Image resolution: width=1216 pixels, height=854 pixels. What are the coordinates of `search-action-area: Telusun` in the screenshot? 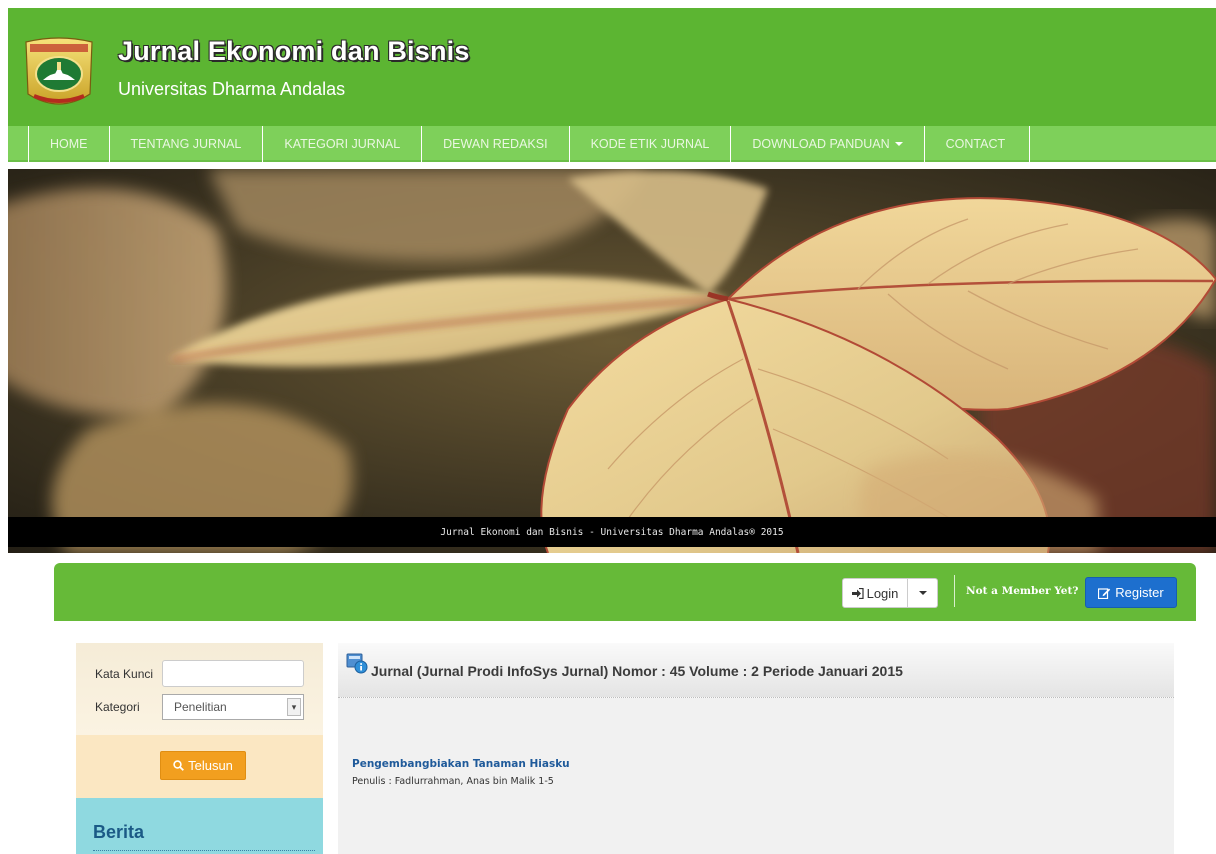 It's located at (199, 766).